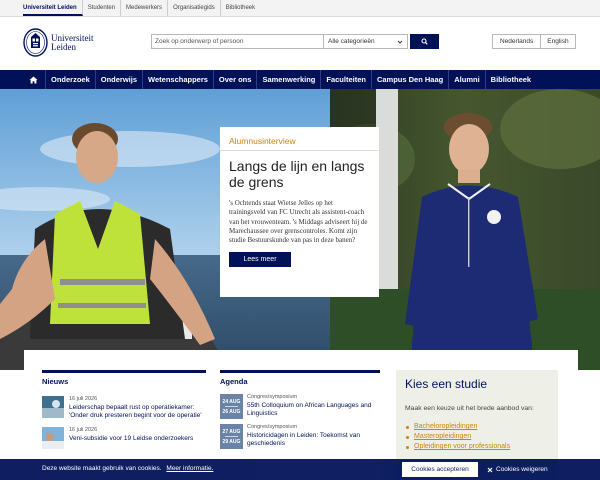 This screenshot has height=480, width=600. I want to click on nav-bibliotheek: Bibliotheek, so click(511, 79).